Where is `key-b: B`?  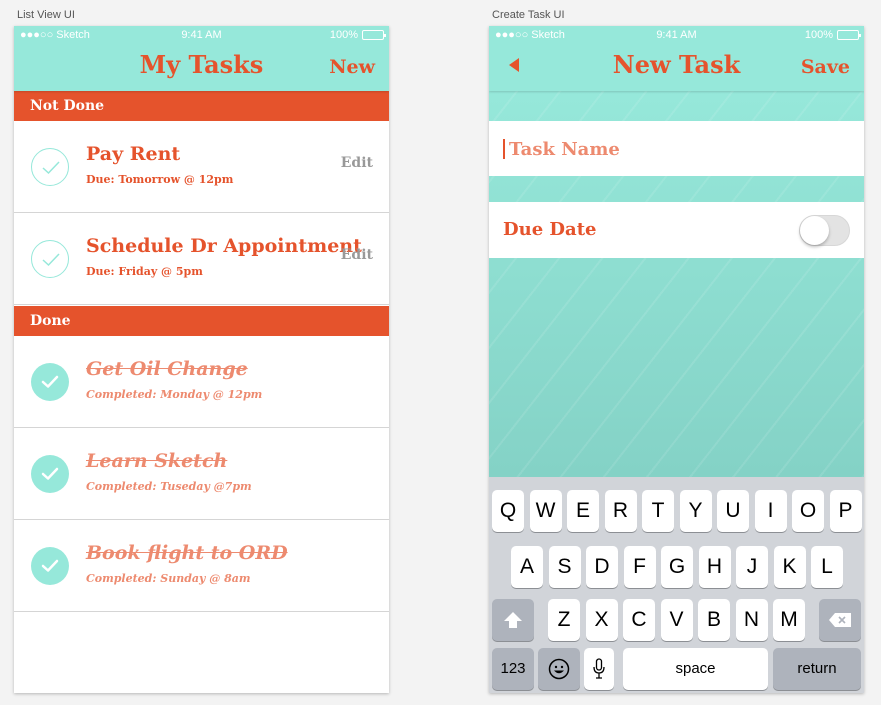
key-b: B is located at coordinates (714, 620).